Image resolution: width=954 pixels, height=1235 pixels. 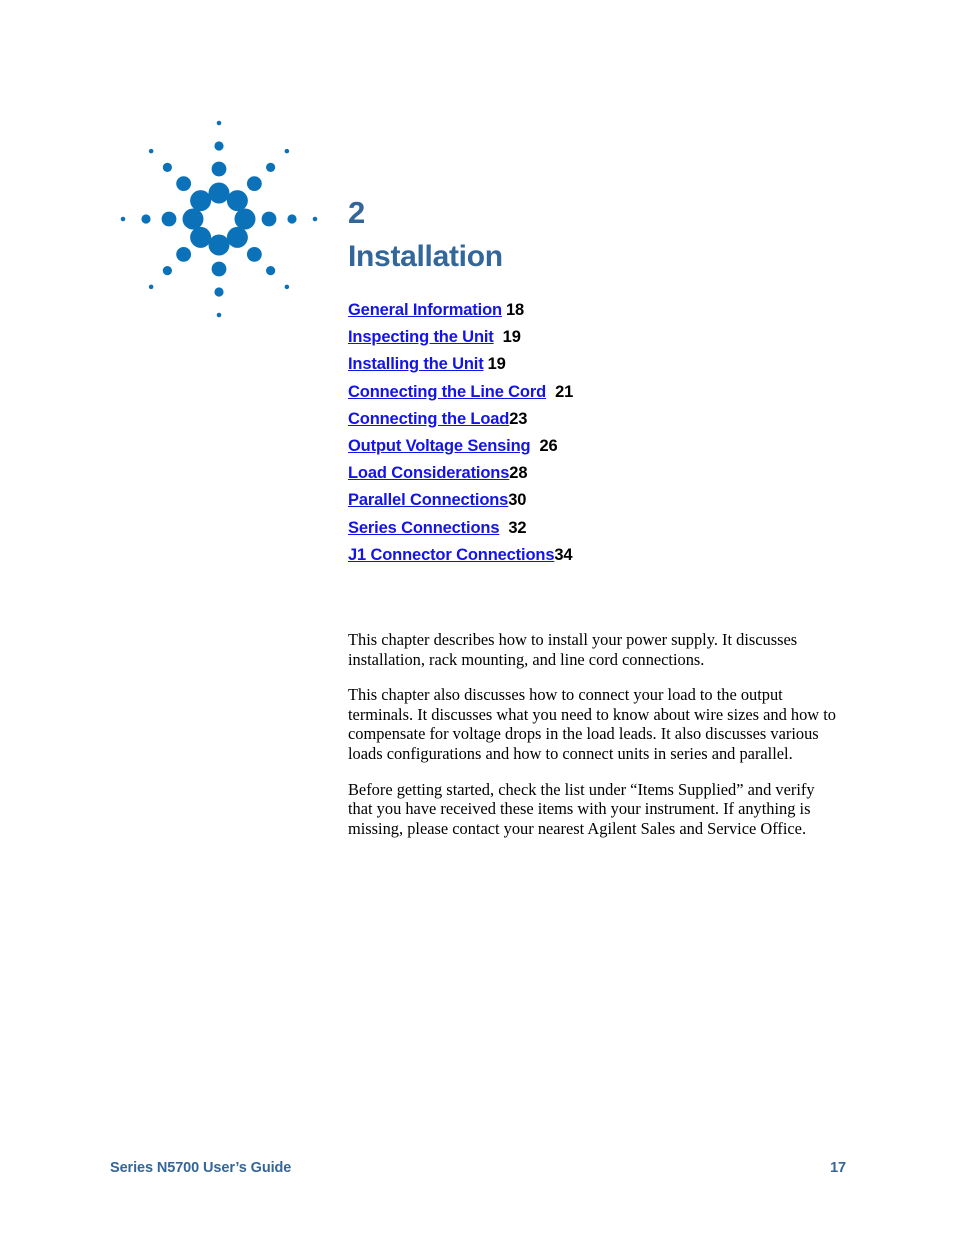 I want to click on toc-entry: Connecting the Load23, so click(x=578, y=419).